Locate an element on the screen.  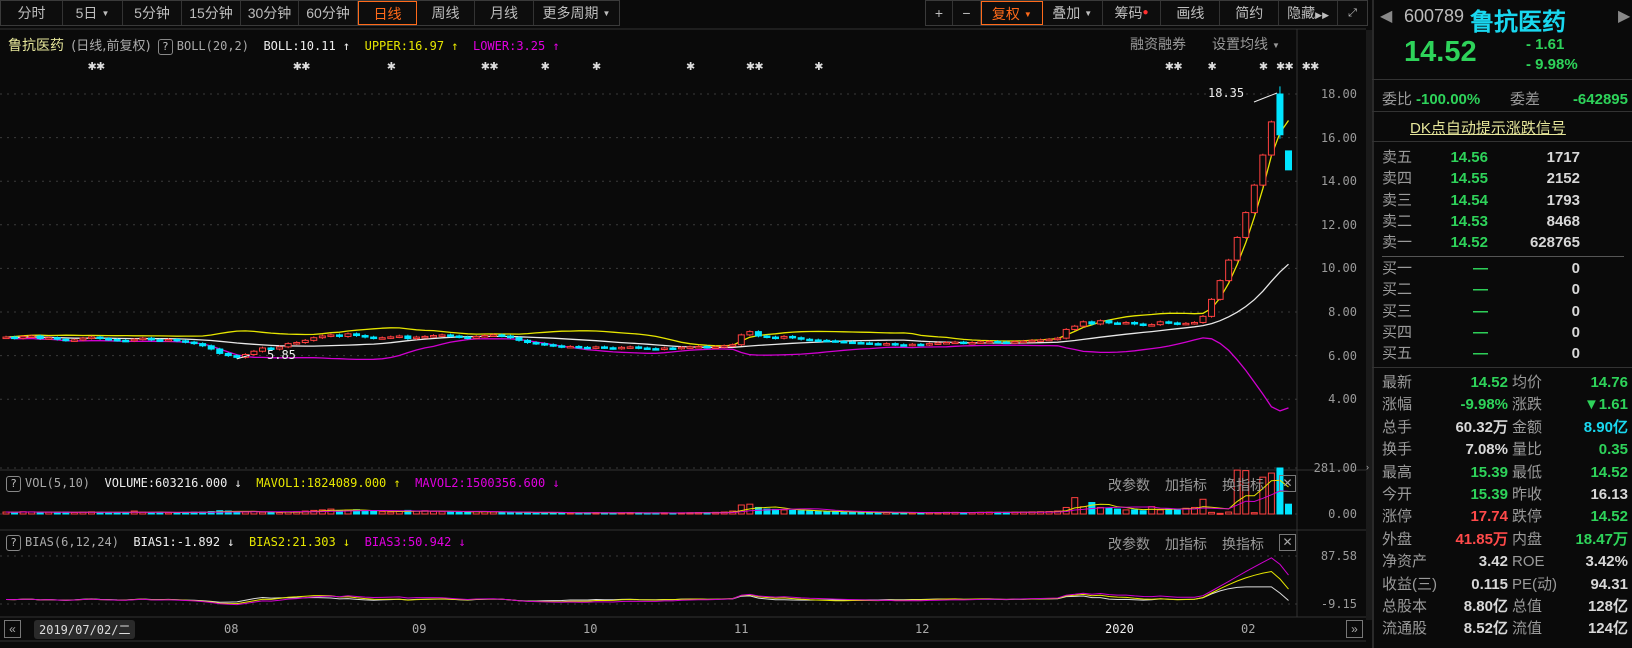
value: 16.13 is located at coordinates (1609, 494).